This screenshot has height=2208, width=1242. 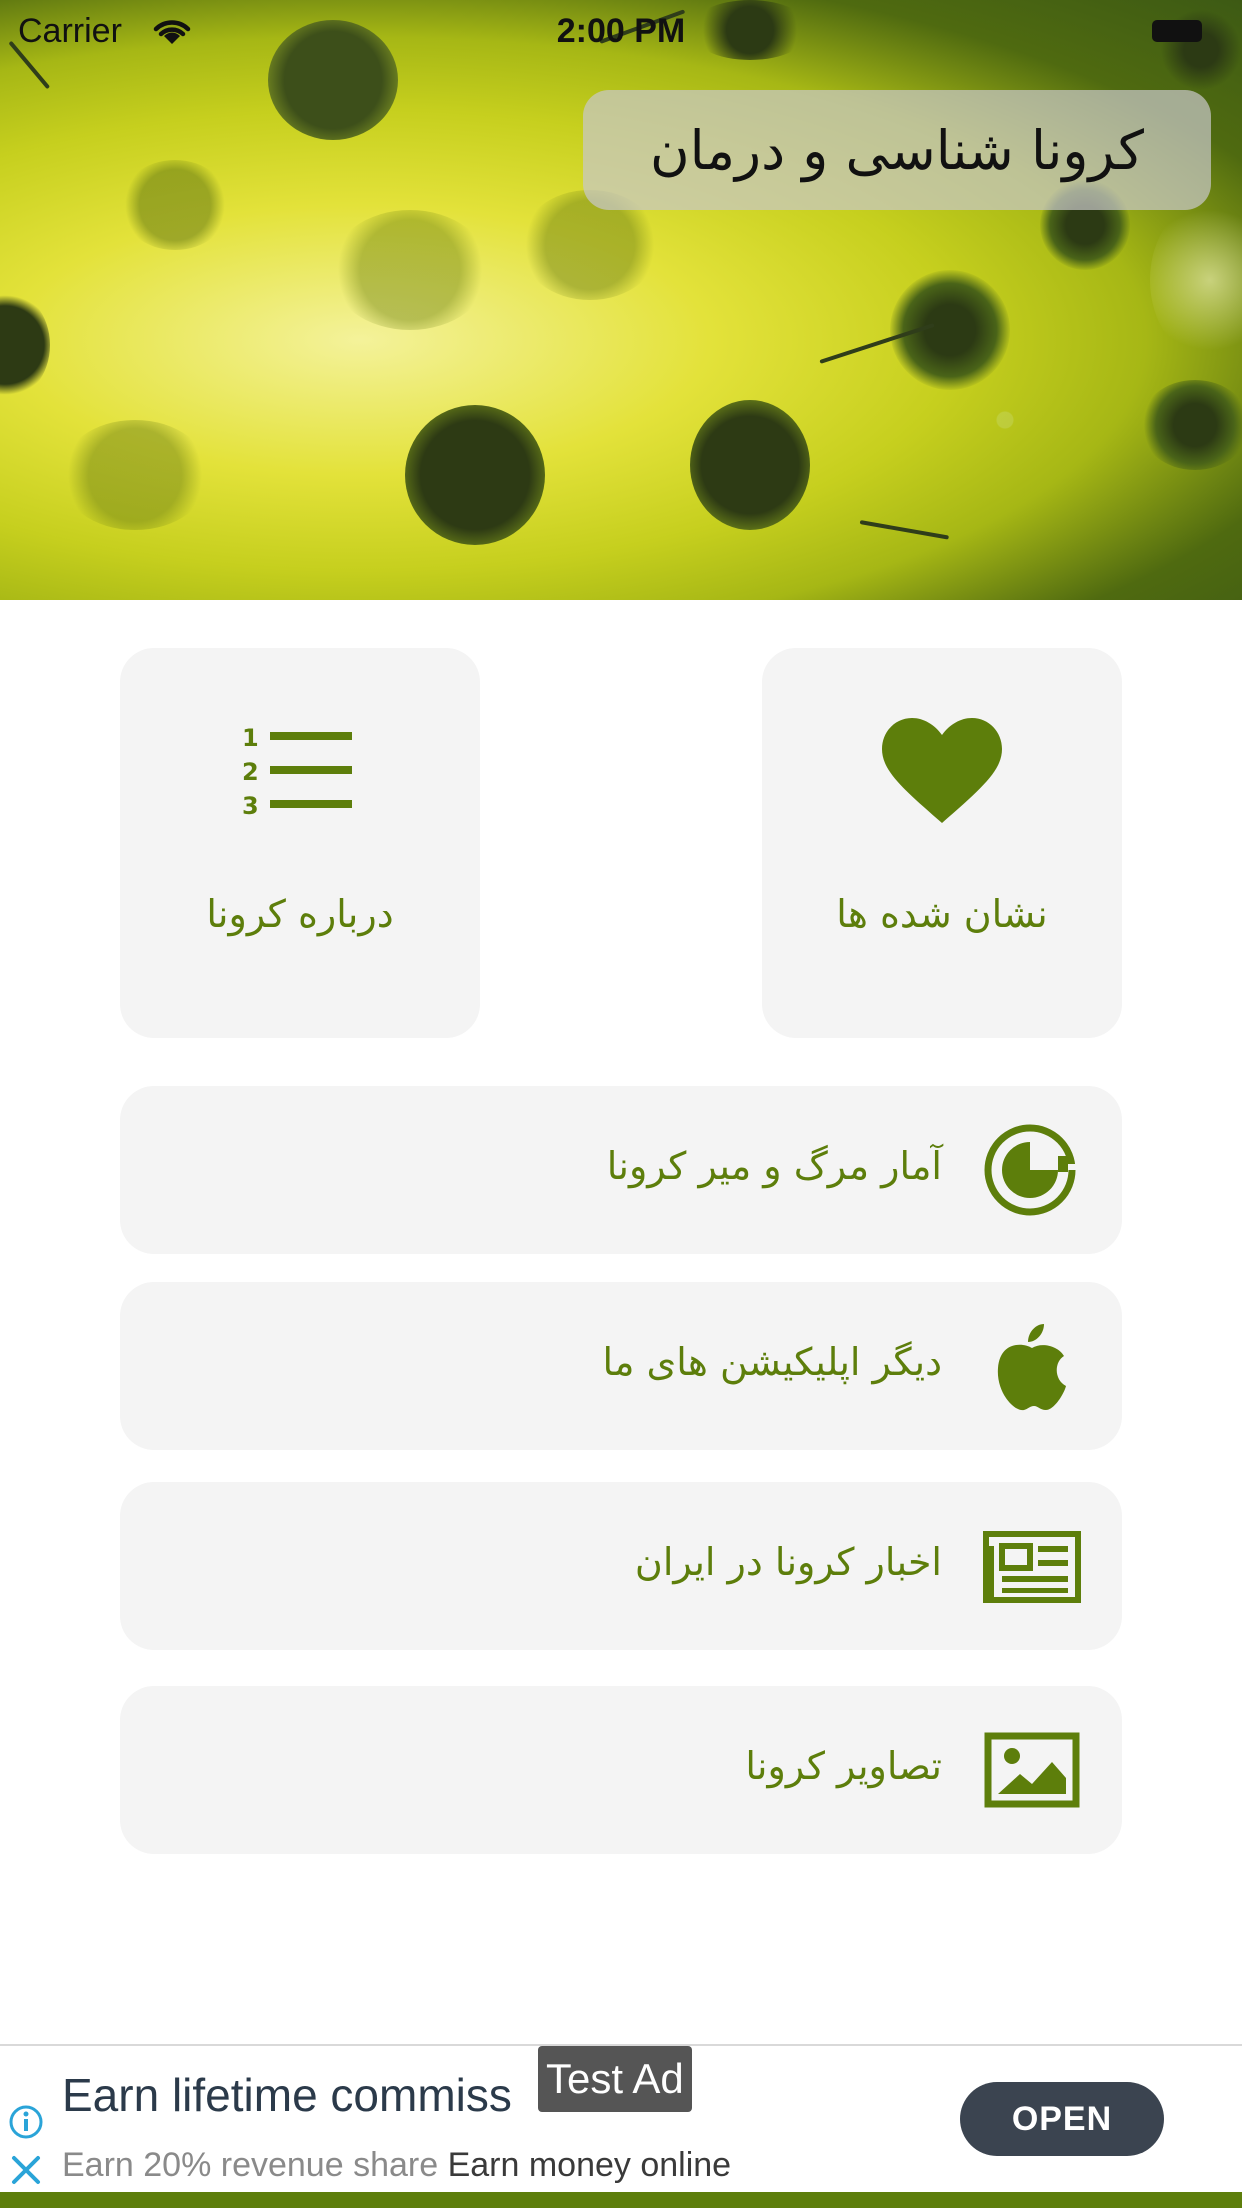 I want to click on other-apps-label: دیگر اپلیکیشن های ما, so click(x=772, y=1362).